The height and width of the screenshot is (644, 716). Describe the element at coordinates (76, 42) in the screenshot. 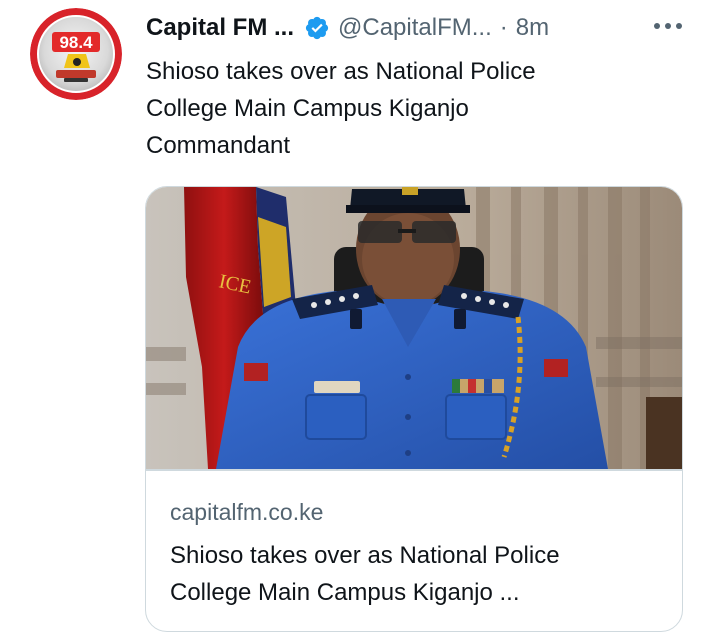

I see `svg-text: 98.4` at that location.